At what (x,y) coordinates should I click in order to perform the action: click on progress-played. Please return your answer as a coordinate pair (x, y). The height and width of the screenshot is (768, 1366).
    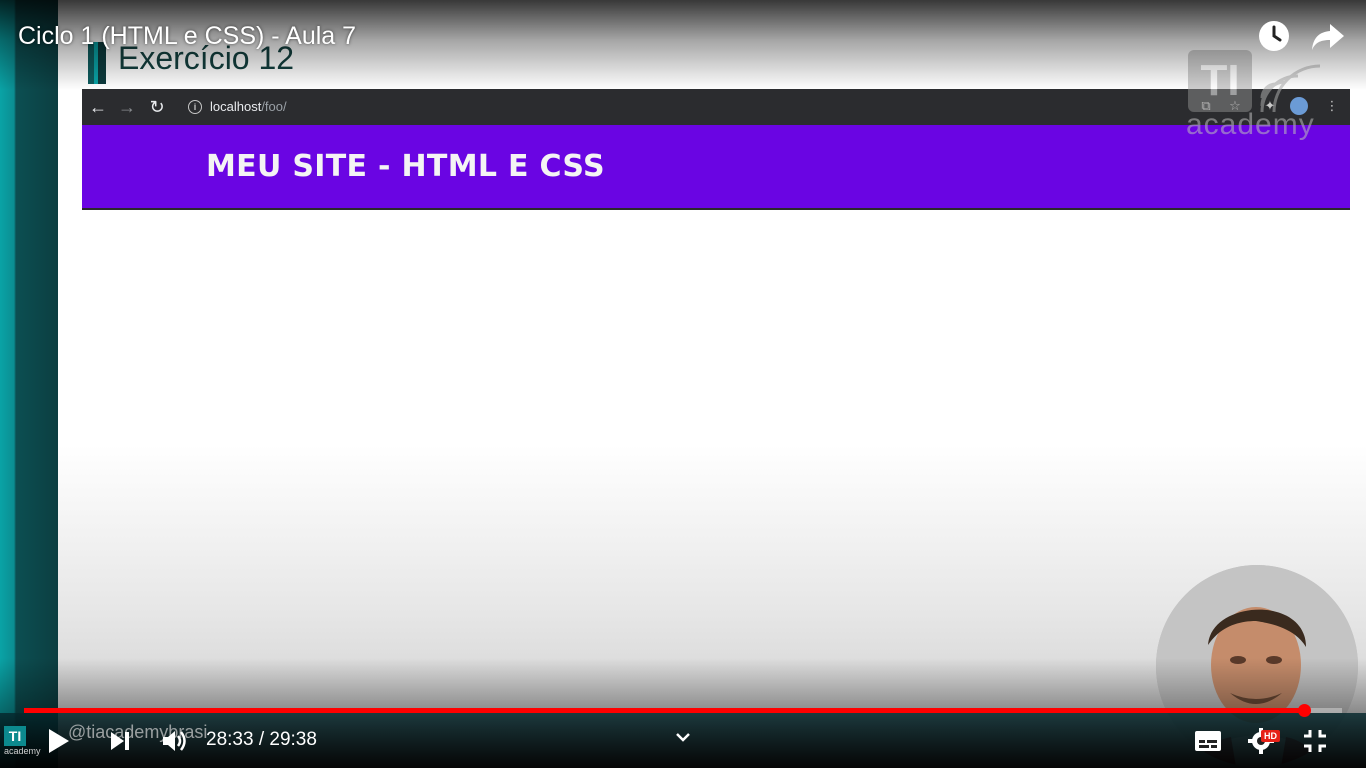
    Looking at the image, I should click on (664, 710).